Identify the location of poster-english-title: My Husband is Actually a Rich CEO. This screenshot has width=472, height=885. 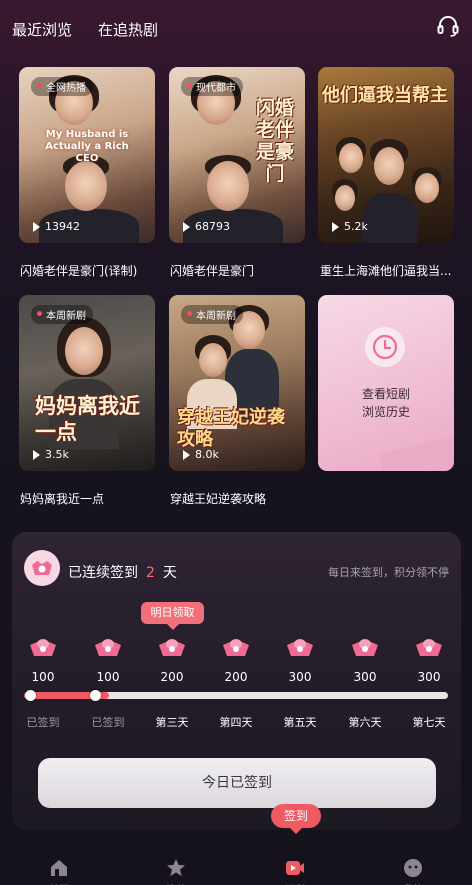
(87, 146).